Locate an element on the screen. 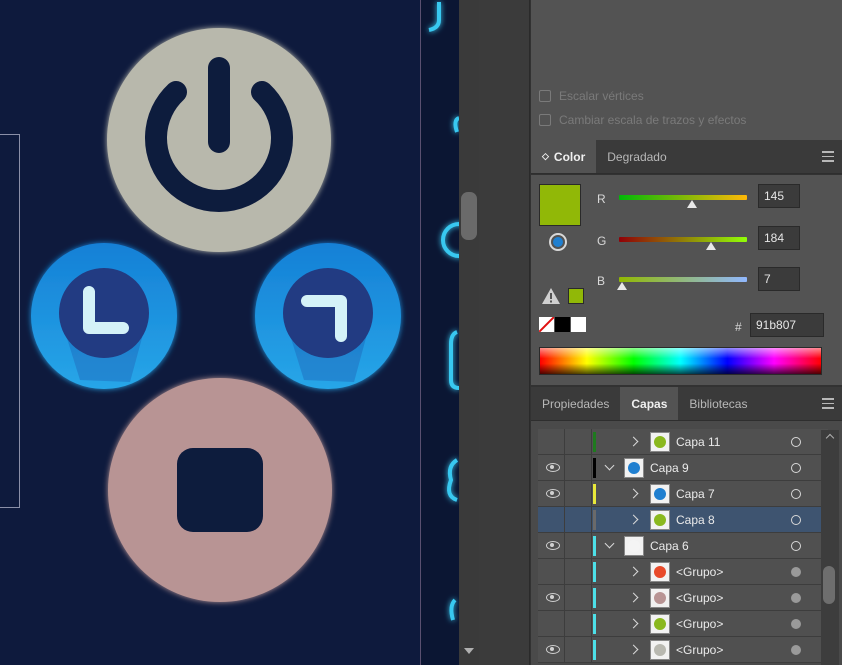 The image size is (842, 665). g-label: G is located at coordinates (602, 241).